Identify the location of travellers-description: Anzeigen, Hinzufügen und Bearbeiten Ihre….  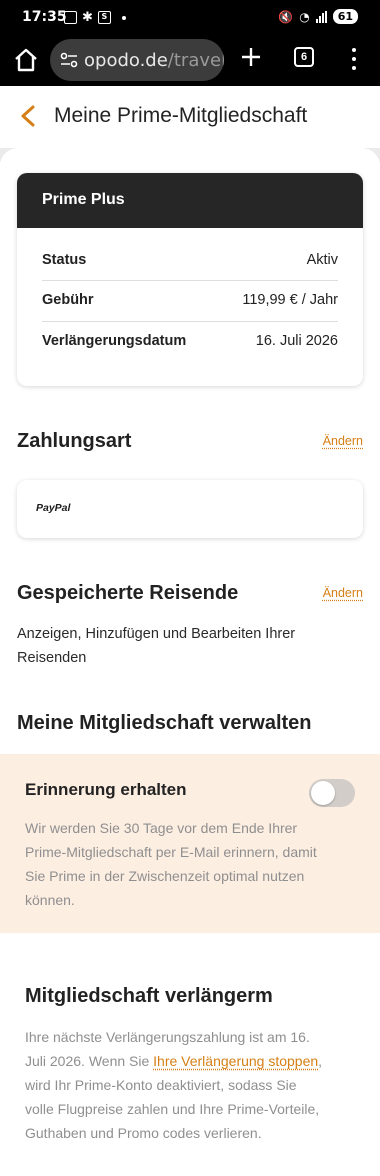
(156, 646).